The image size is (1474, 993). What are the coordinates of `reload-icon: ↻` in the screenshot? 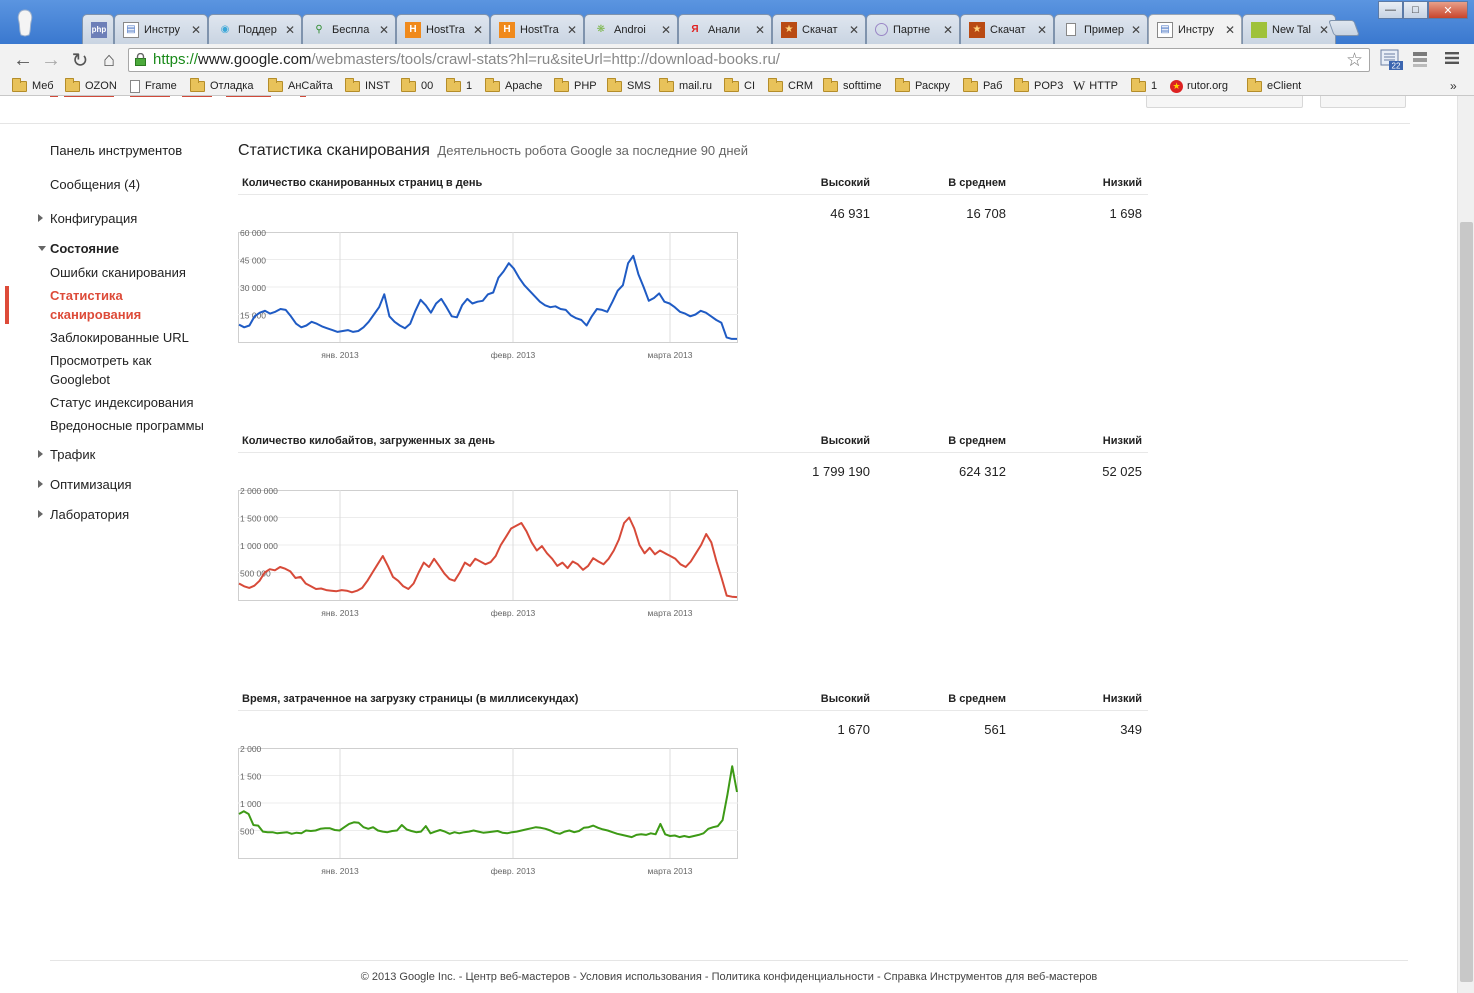 It's located at (80, 60).